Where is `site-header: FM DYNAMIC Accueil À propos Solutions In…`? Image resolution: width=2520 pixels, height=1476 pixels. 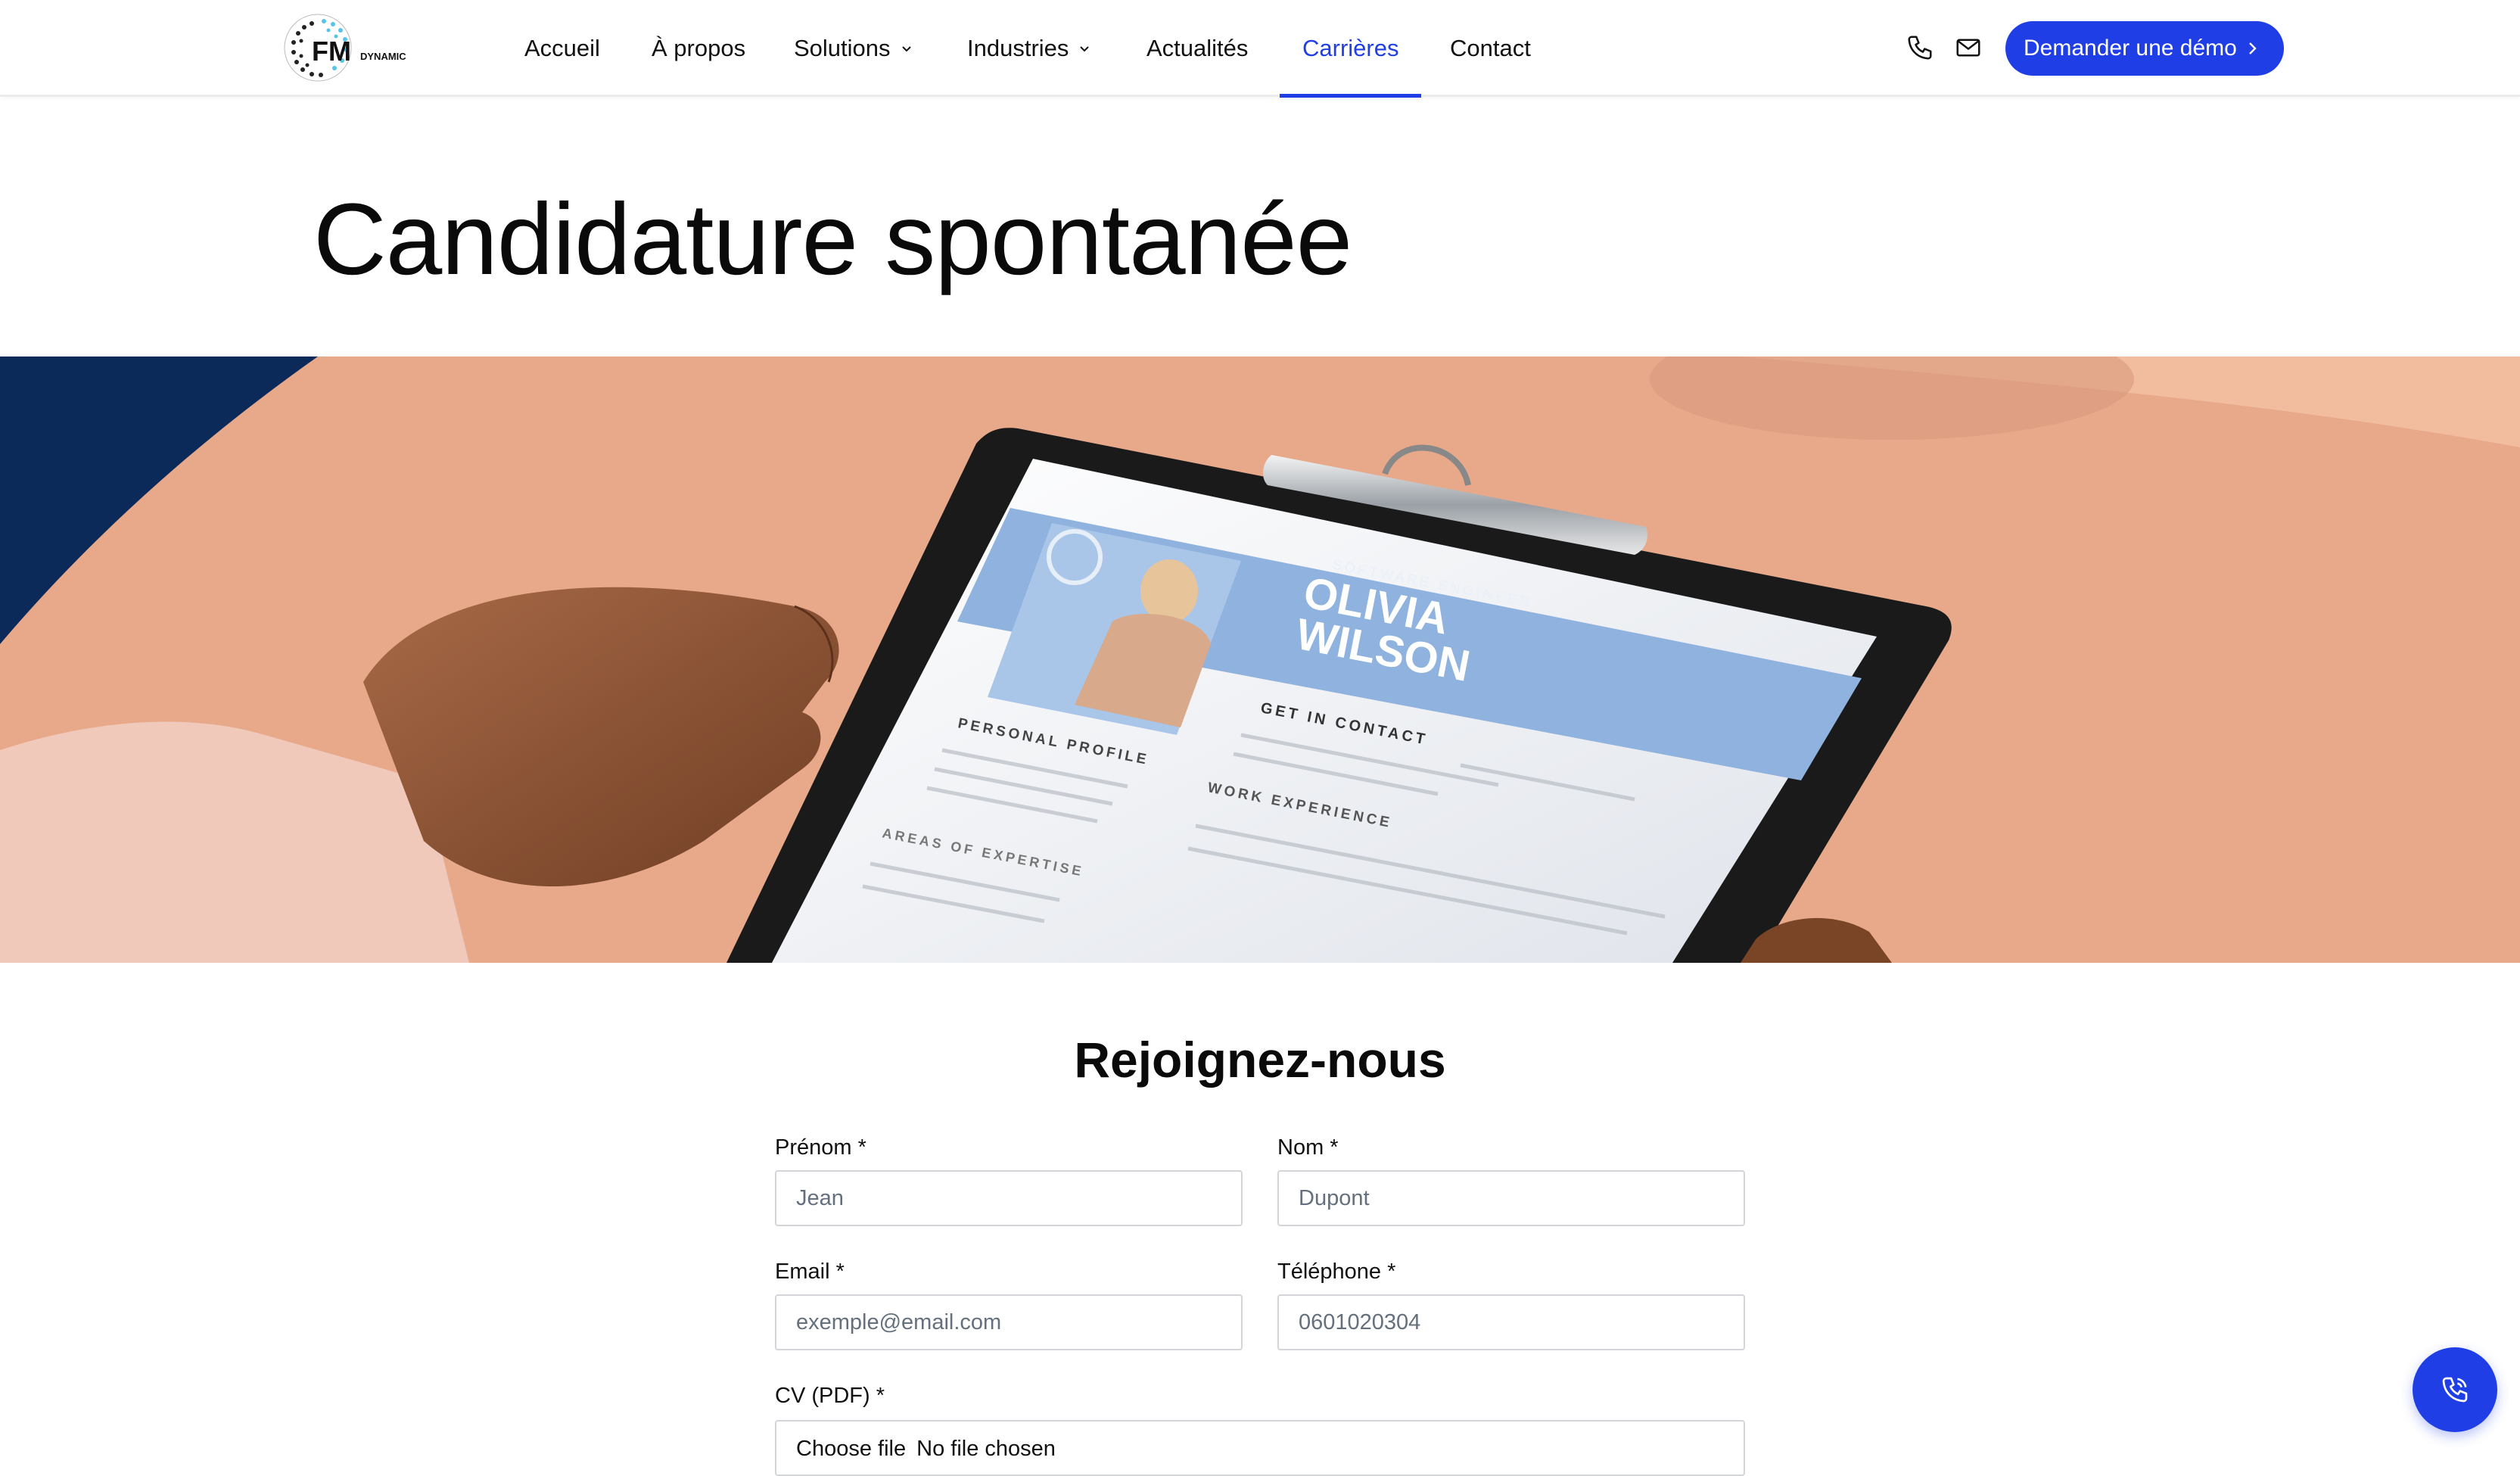
site-header: FM DYNAMIC Accueil À propos Solutions In… is located at coordinates (1260, 49).